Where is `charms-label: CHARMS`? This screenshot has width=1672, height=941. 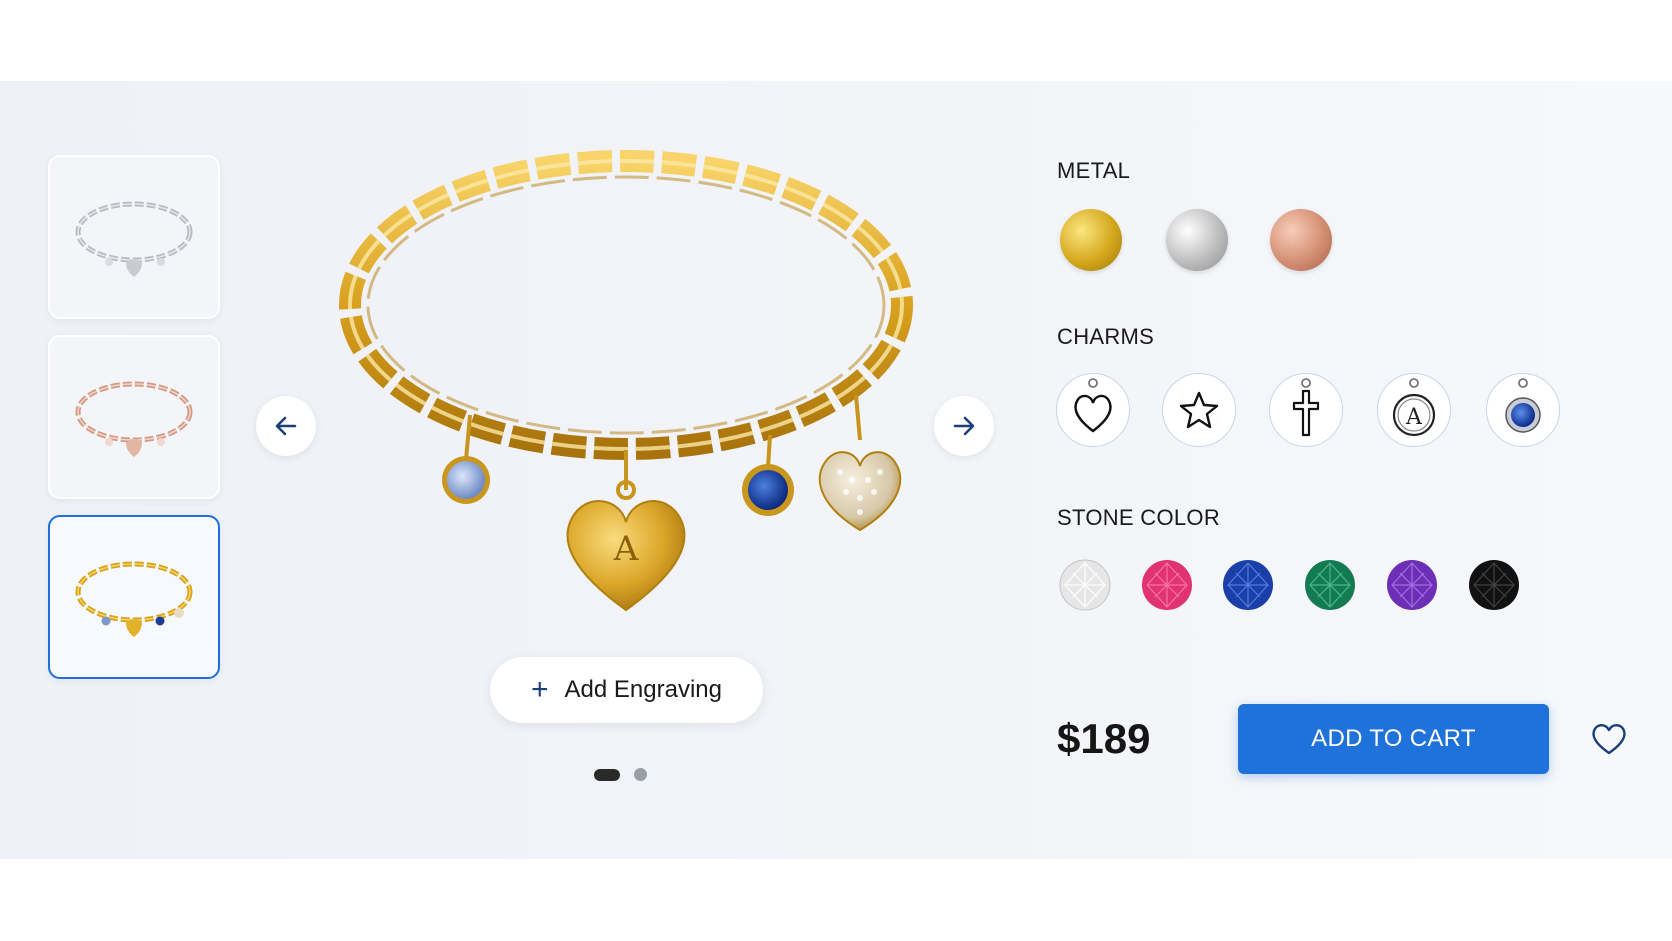 charms-label: CHARMS is located at coordinates (1106, 336).